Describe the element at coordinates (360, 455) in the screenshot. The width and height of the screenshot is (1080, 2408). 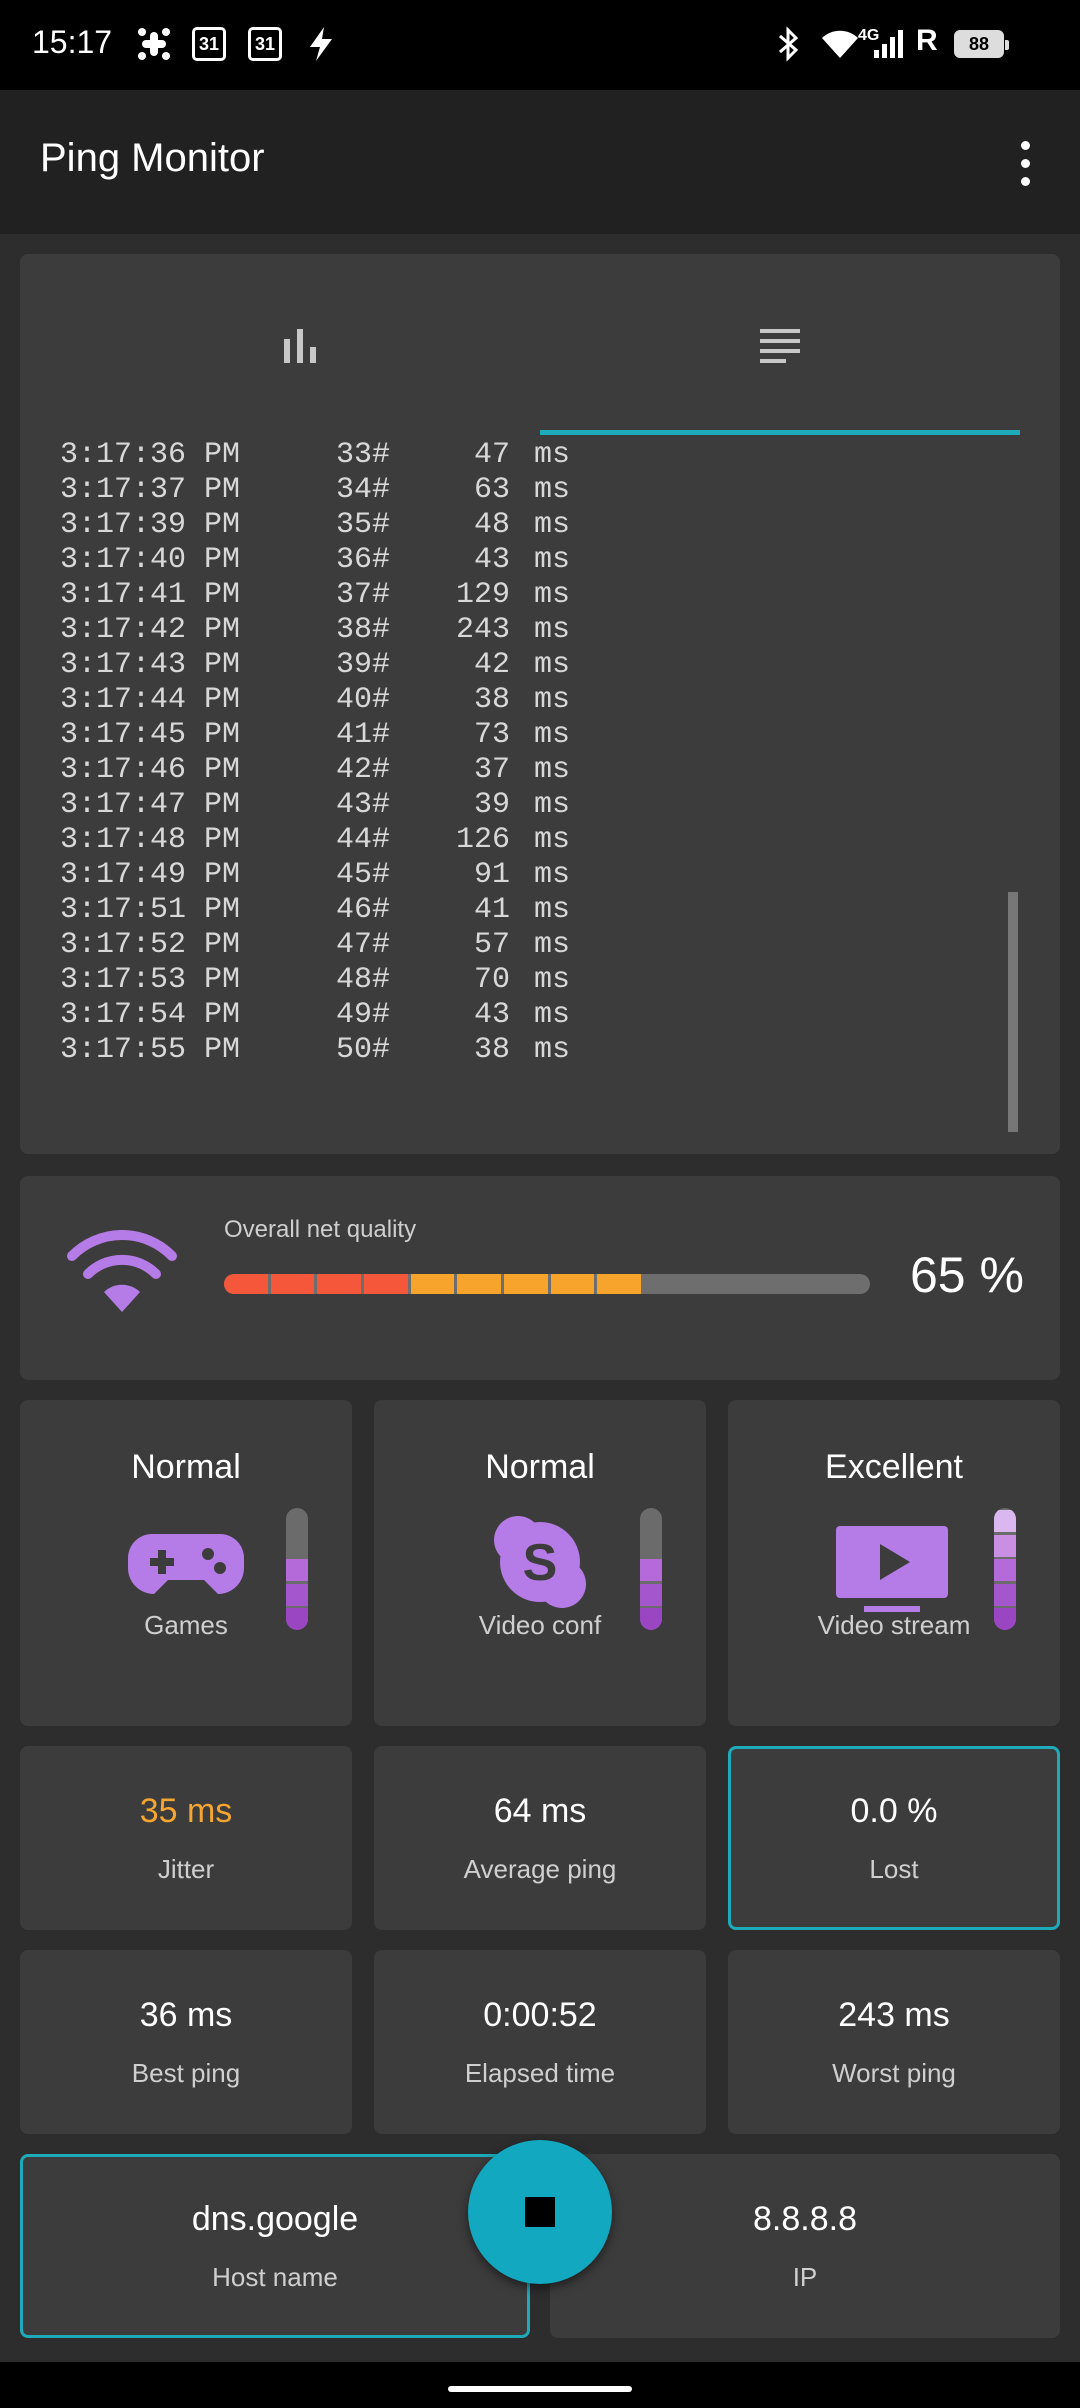
I see `log-row: 3:17:36 PM 33# 47 ms` at that location.